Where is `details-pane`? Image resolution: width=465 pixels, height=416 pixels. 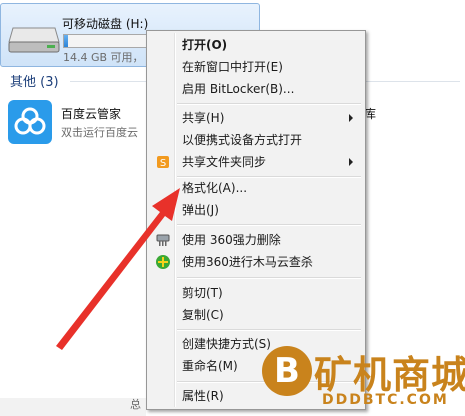 details-pane is located at coordinates (73, 407).